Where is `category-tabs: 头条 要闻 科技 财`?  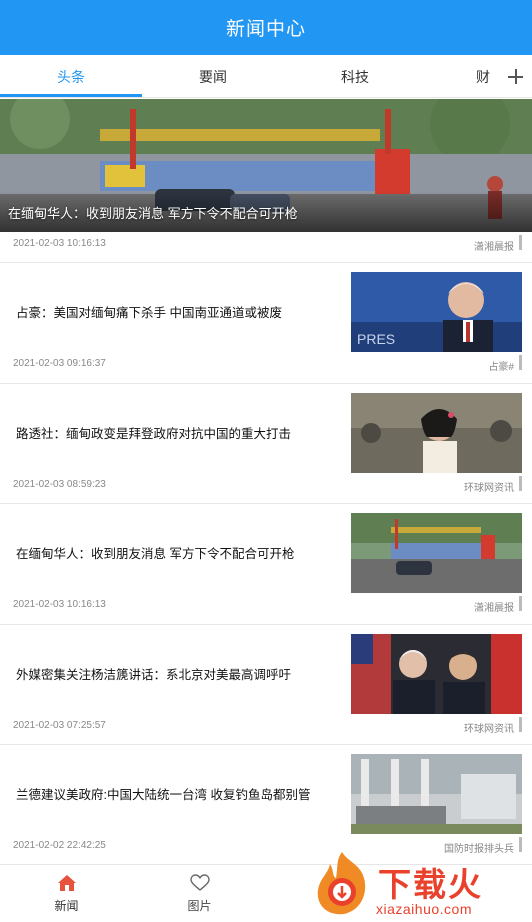
category-tabs: 头条 要闻 科技 财 is located at coordinates (266, 76).